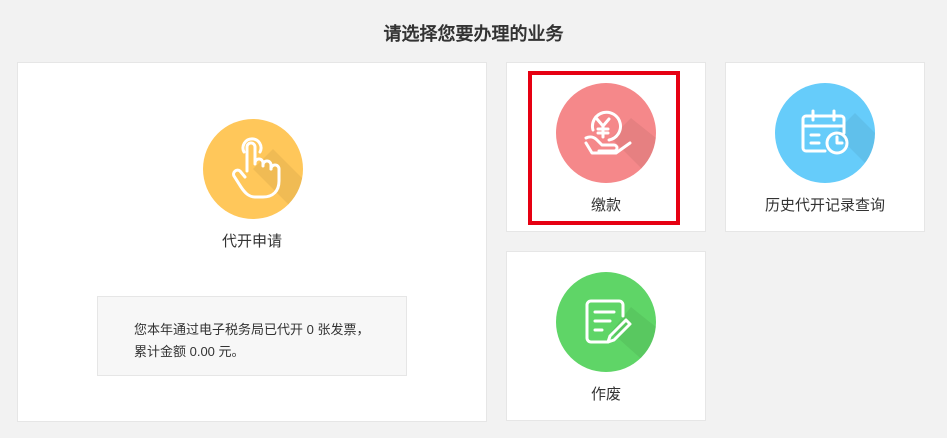  I want to click on yuan-hand-icon, so click(620, 146).